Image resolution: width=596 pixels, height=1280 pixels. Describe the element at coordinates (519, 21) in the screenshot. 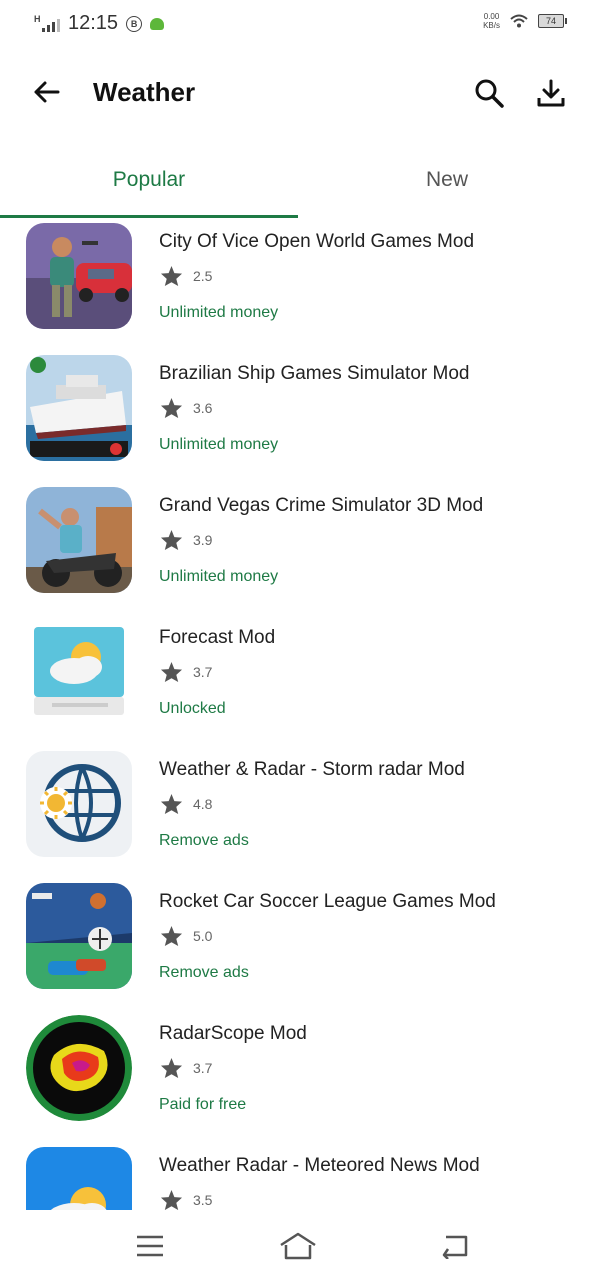

I see `wifi-icon` at that location.